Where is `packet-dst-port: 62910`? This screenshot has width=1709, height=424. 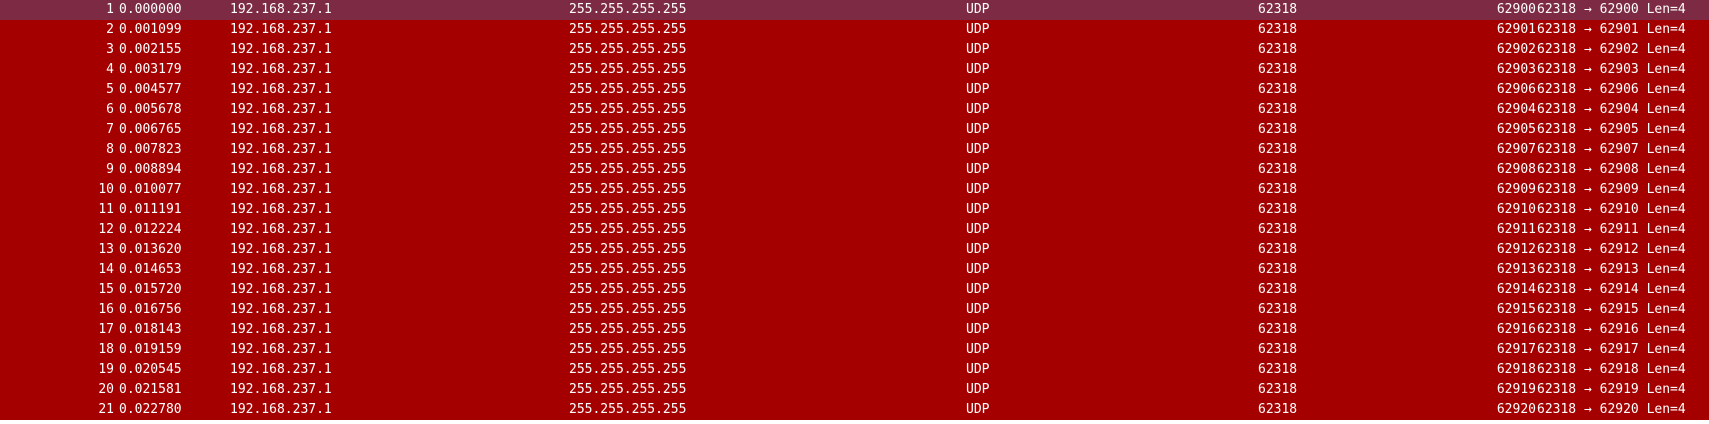
packet-dst-port: 62910 is located at coordinates (1516, 209).